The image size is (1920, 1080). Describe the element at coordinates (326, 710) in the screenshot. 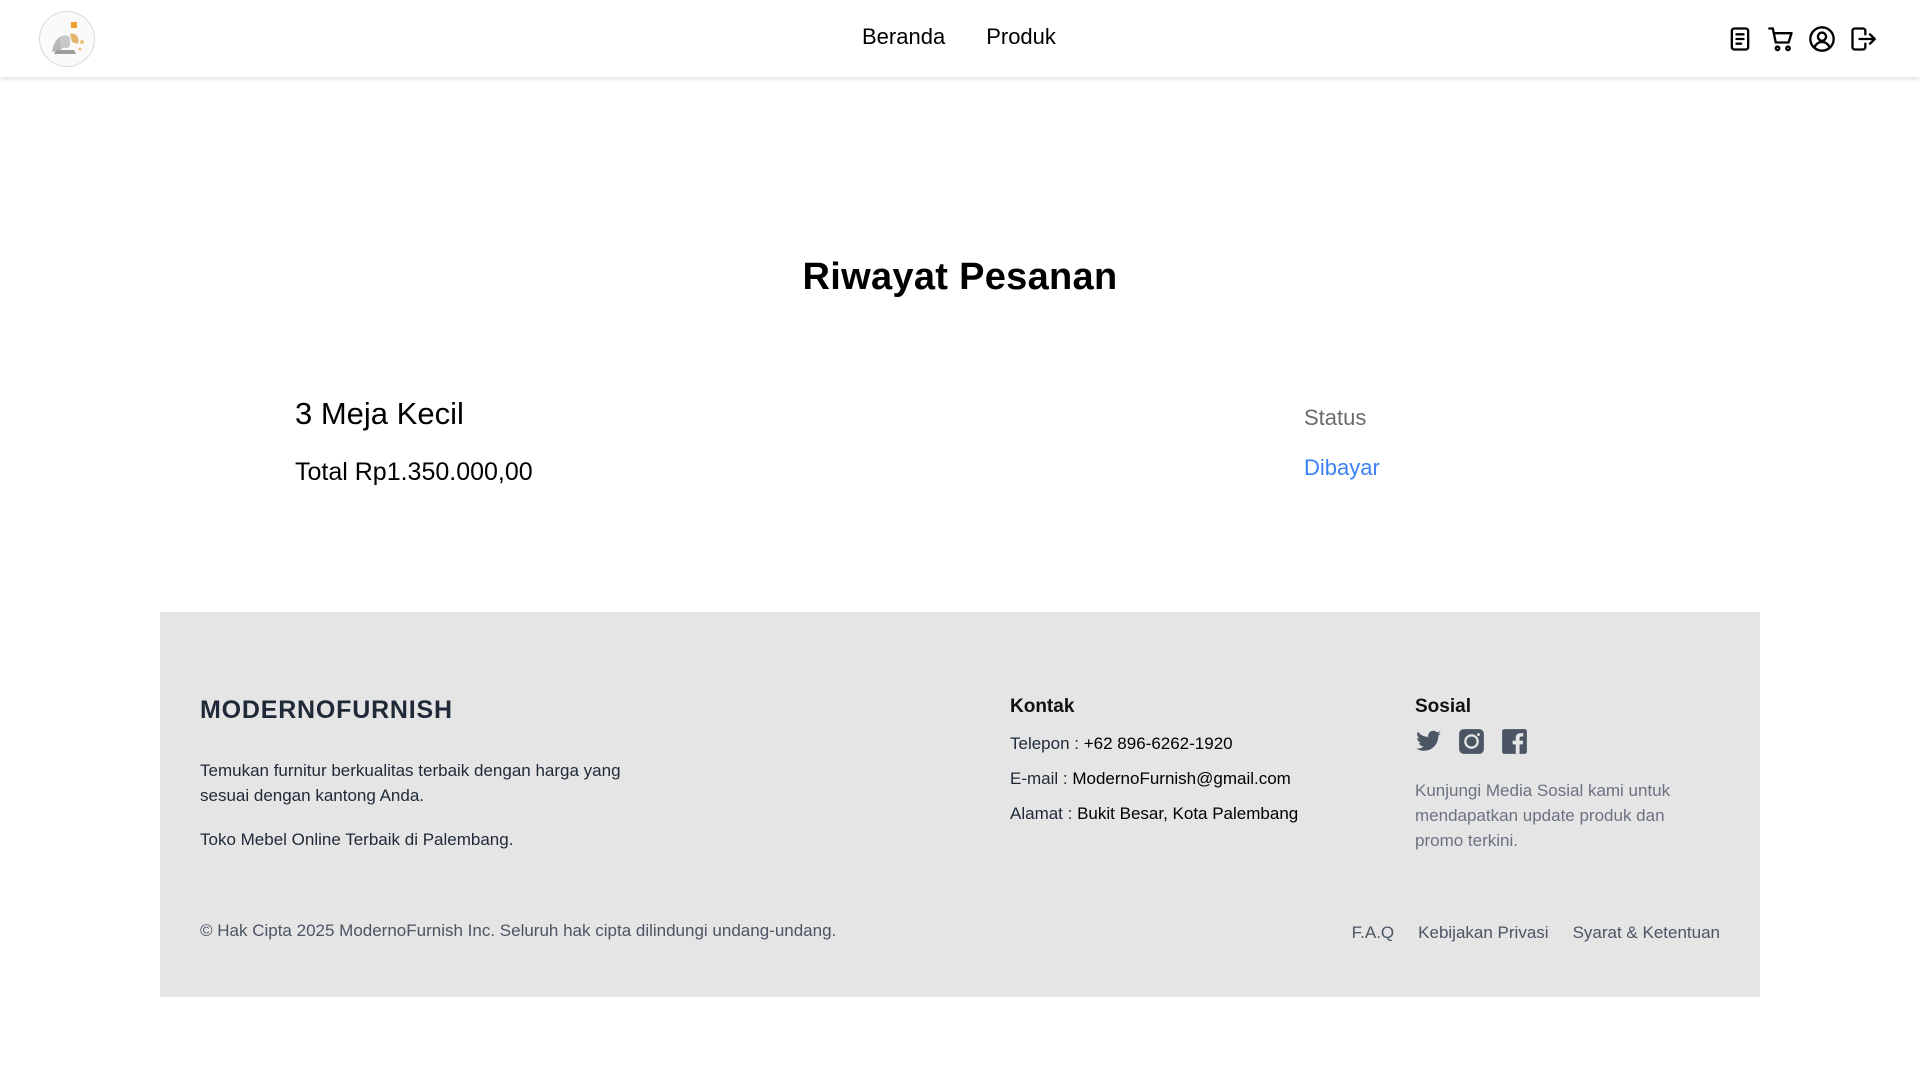

I see `footer-brand: MODERNOFURNISH` at that location.